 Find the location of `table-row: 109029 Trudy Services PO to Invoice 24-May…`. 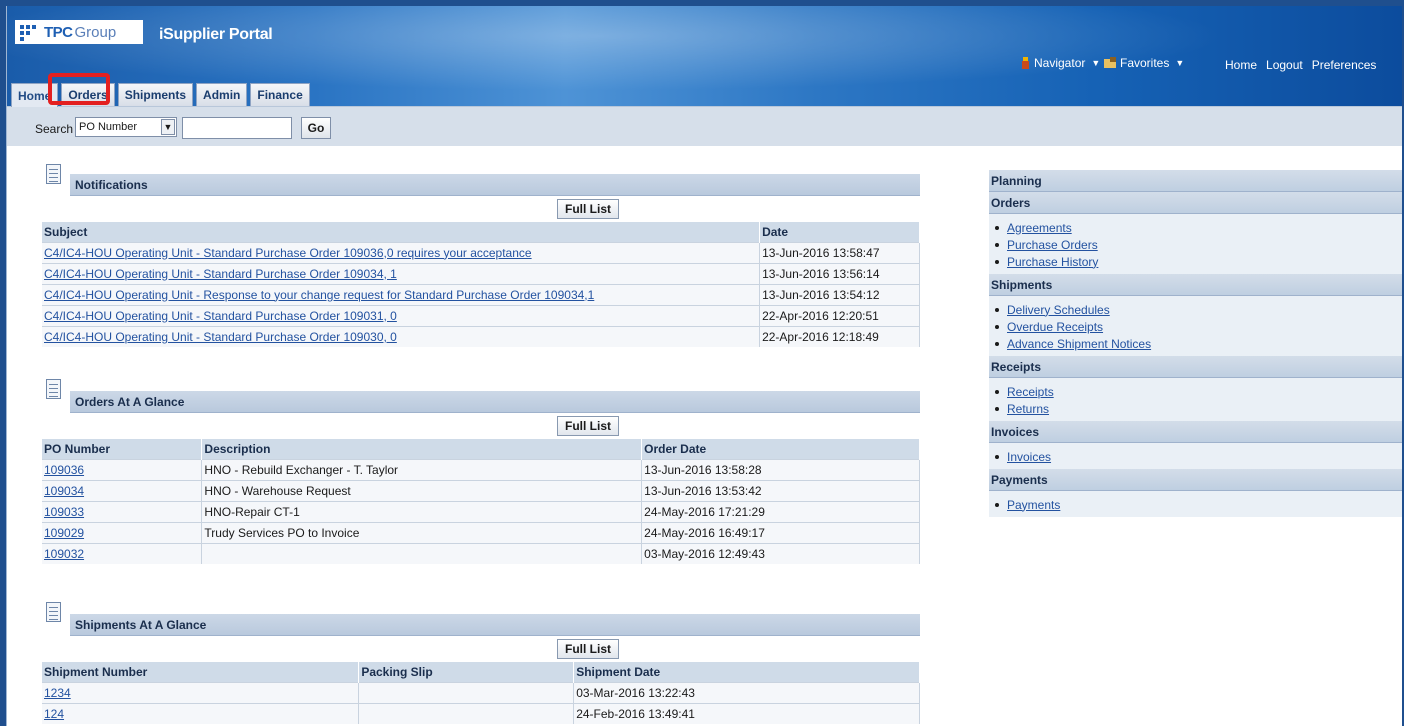

table-row: 109029 Trudy Services PO to Invoice 24-May… is located at coordinates (481, 532).